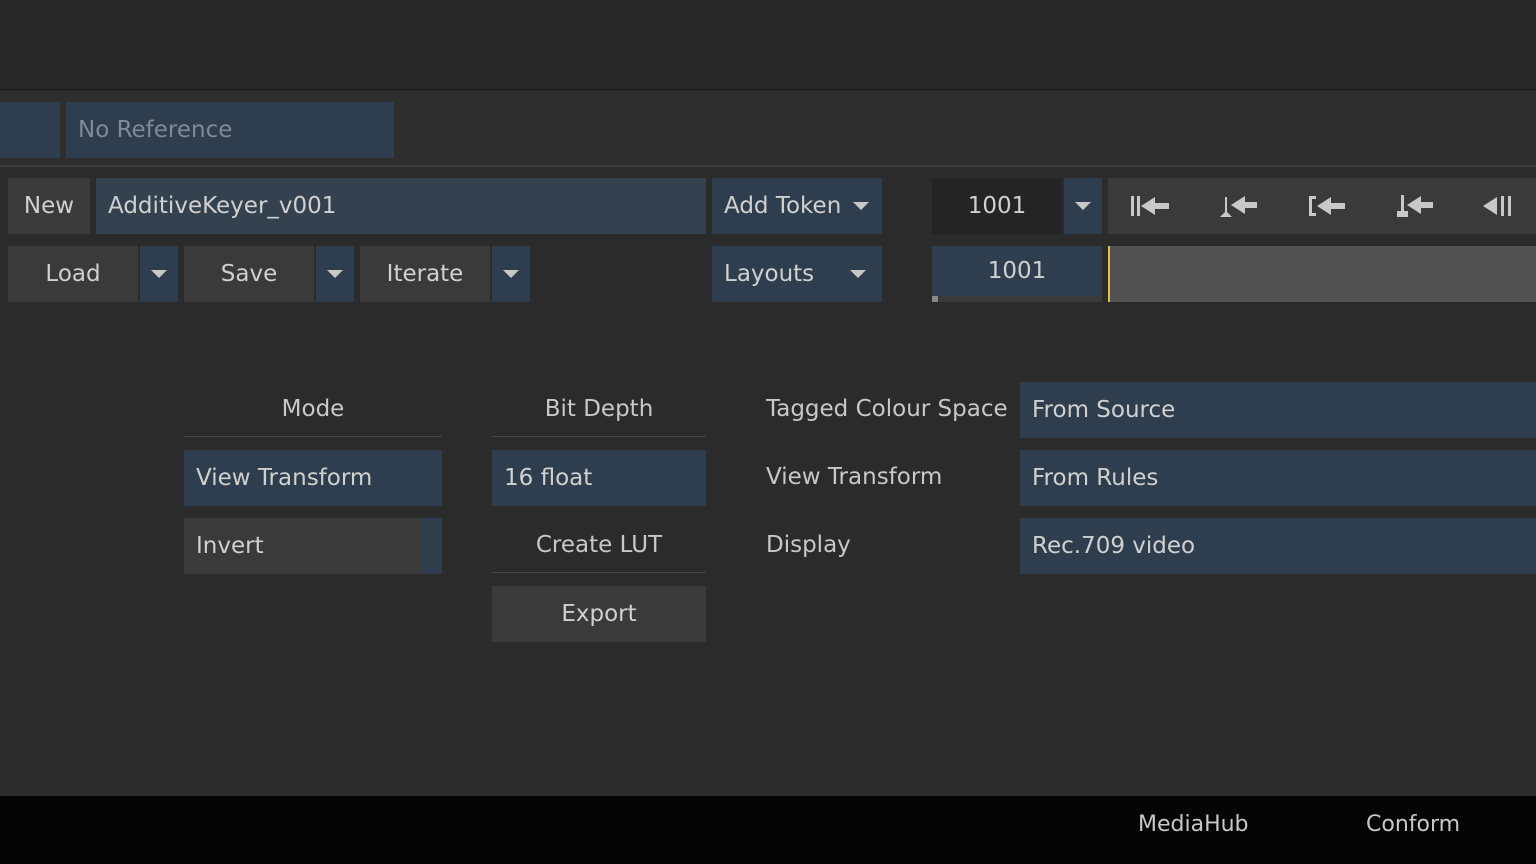 The image size is (1536, 864). I want to click on goto-start-icon, so click(1151, 206).